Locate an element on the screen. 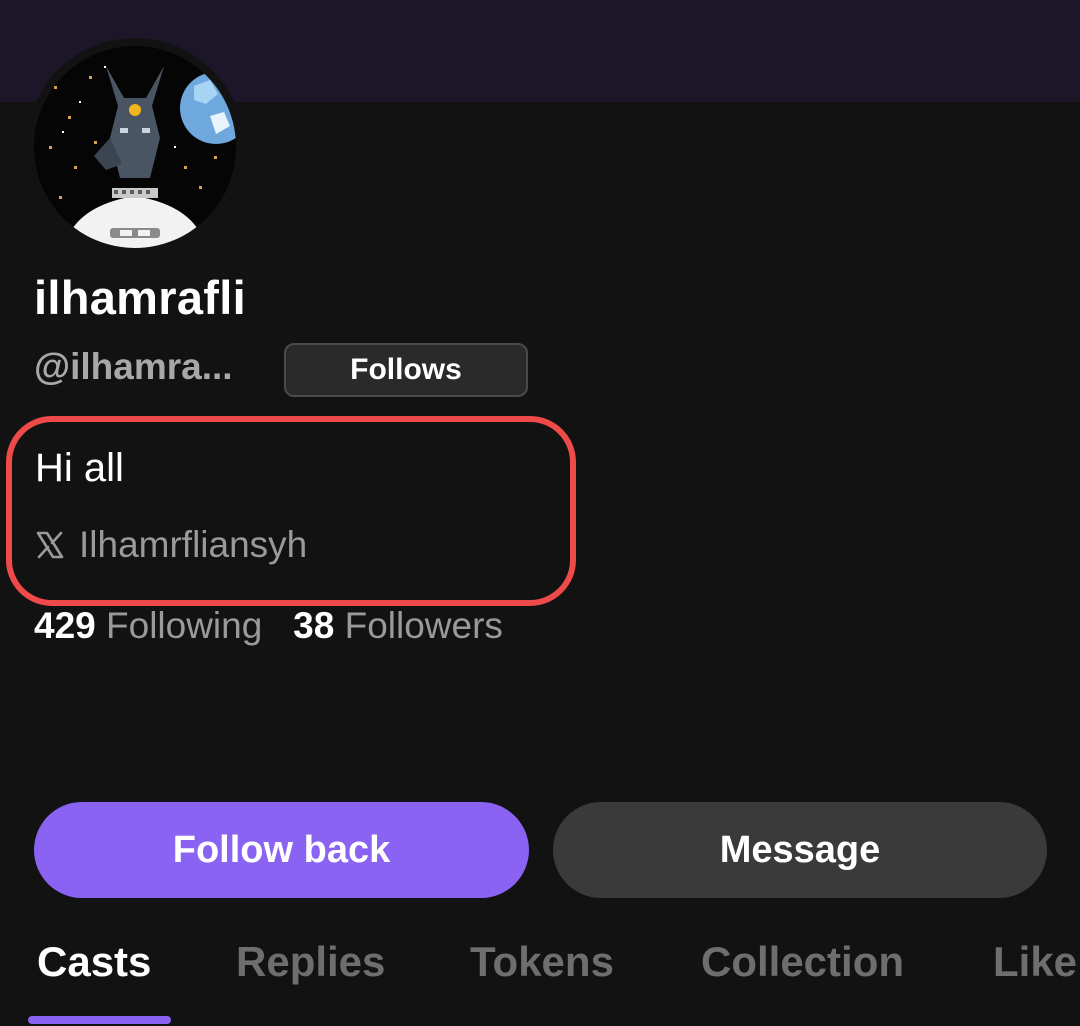  tab-collection: Collection is located at coordinates (802, 962).